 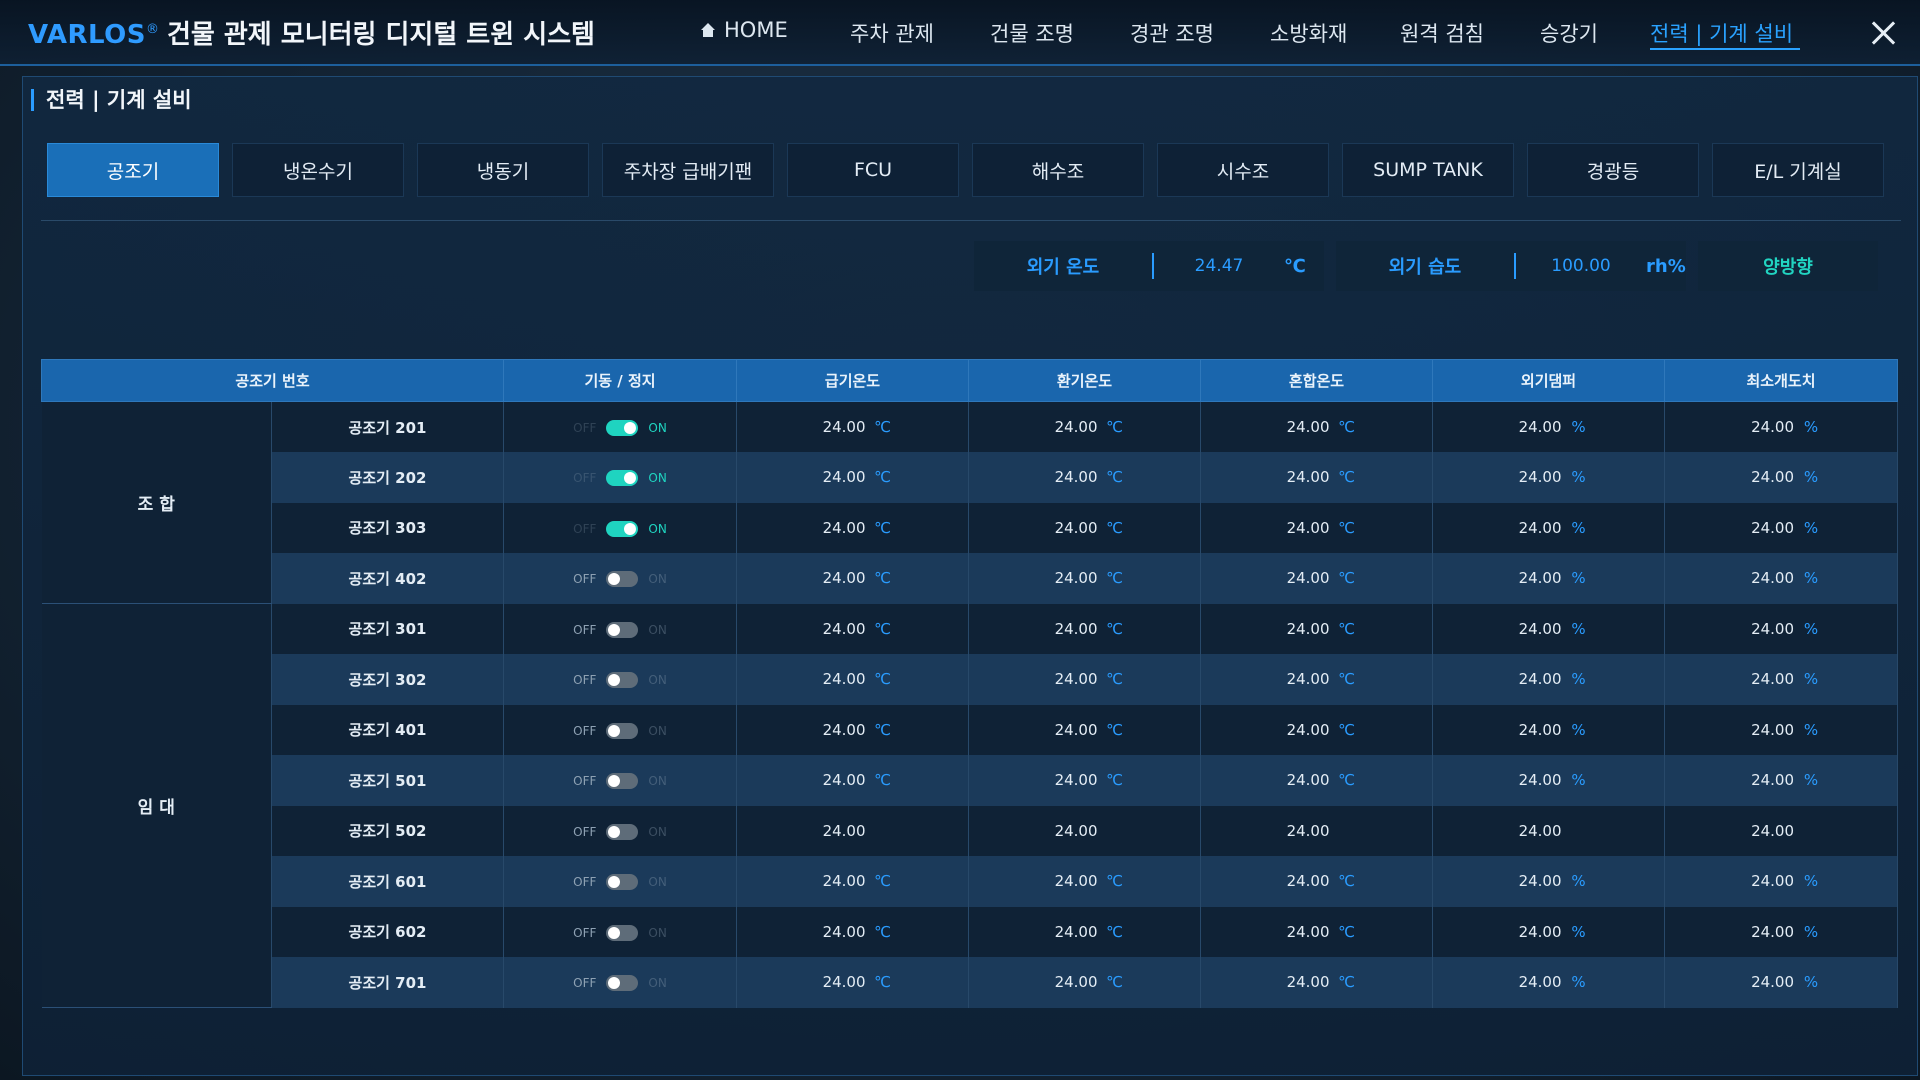 I want to click on nav-item-7: 전력 | 기계 설비, so click(x=1725, y=34).